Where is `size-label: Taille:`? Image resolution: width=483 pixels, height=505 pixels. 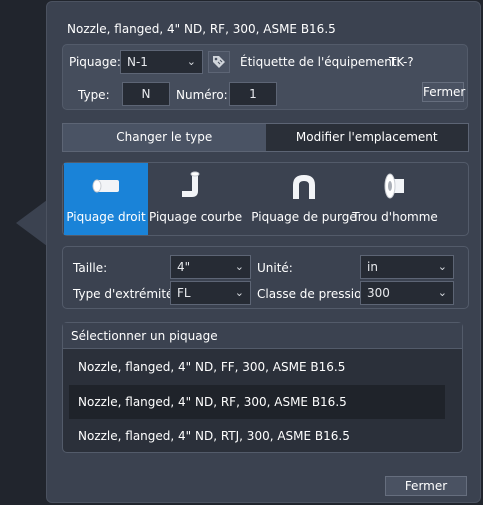
size-label: Taille: is located at coordinates (90, 268).